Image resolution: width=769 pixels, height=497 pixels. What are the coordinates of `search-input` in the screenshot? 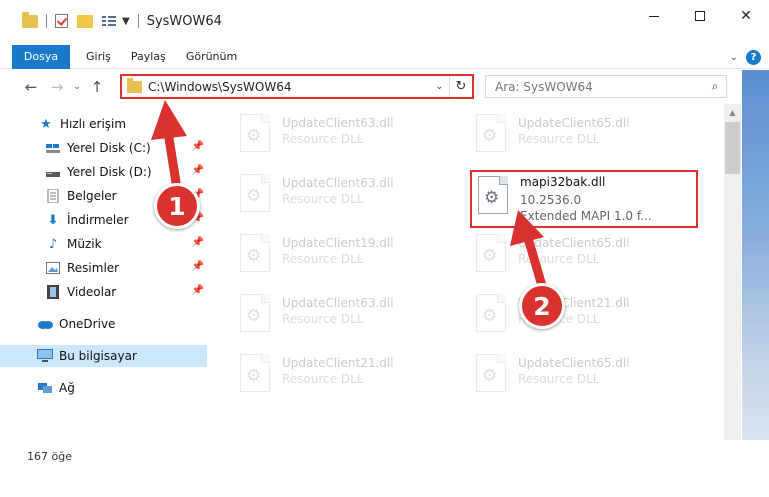 It's located at (595, 86).